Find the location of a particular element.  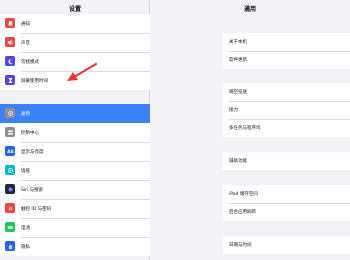

sidebar-item-label: 勿扰模式 is located at coordinates (30, 62).